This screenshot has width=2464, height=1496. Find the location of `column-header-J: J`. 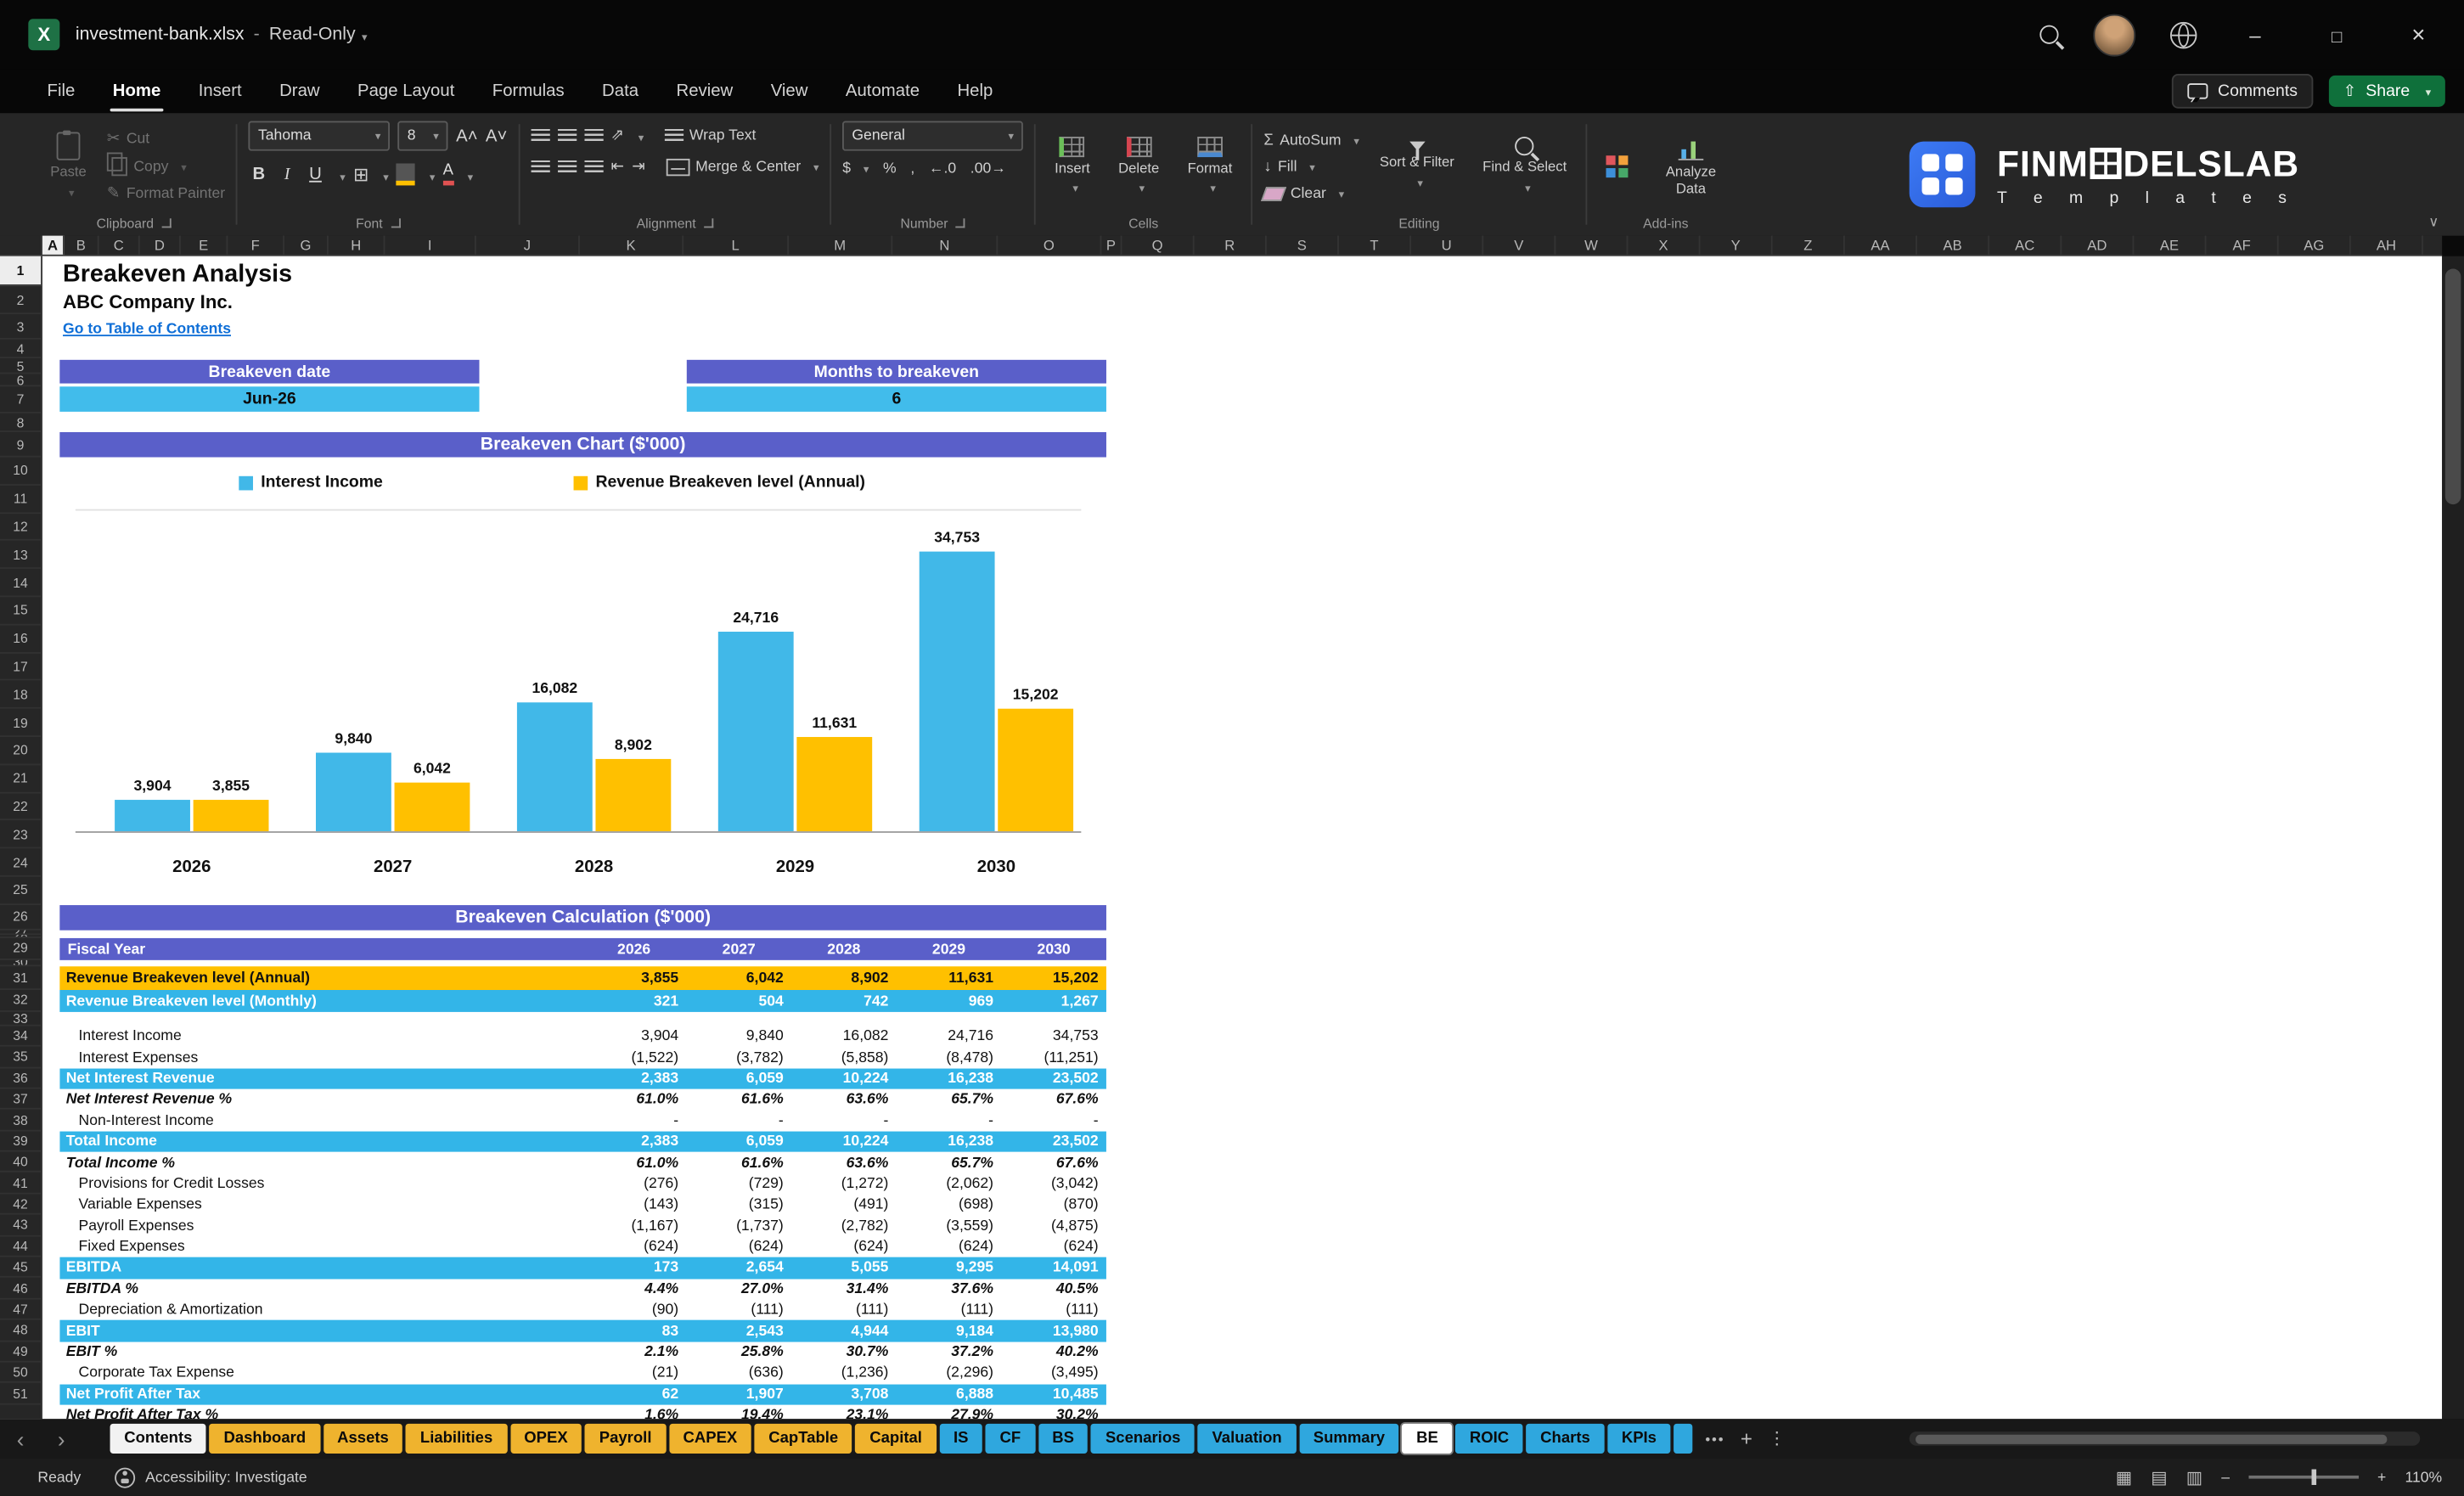

column-header-J: J is located at coordinates (528, 245).